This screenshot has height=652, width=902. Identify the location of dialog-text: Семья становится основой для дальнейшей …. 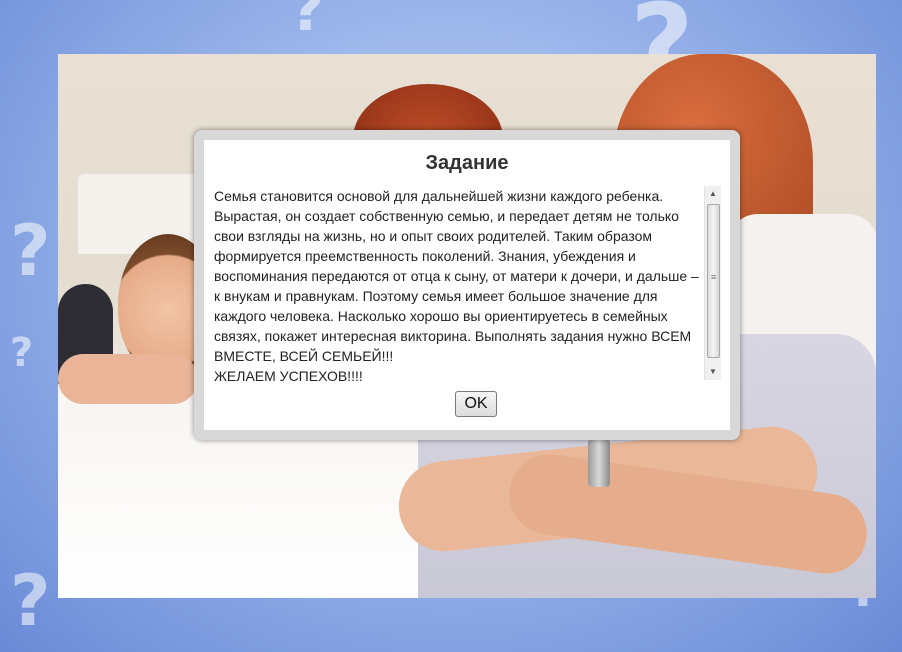
(456, 276).